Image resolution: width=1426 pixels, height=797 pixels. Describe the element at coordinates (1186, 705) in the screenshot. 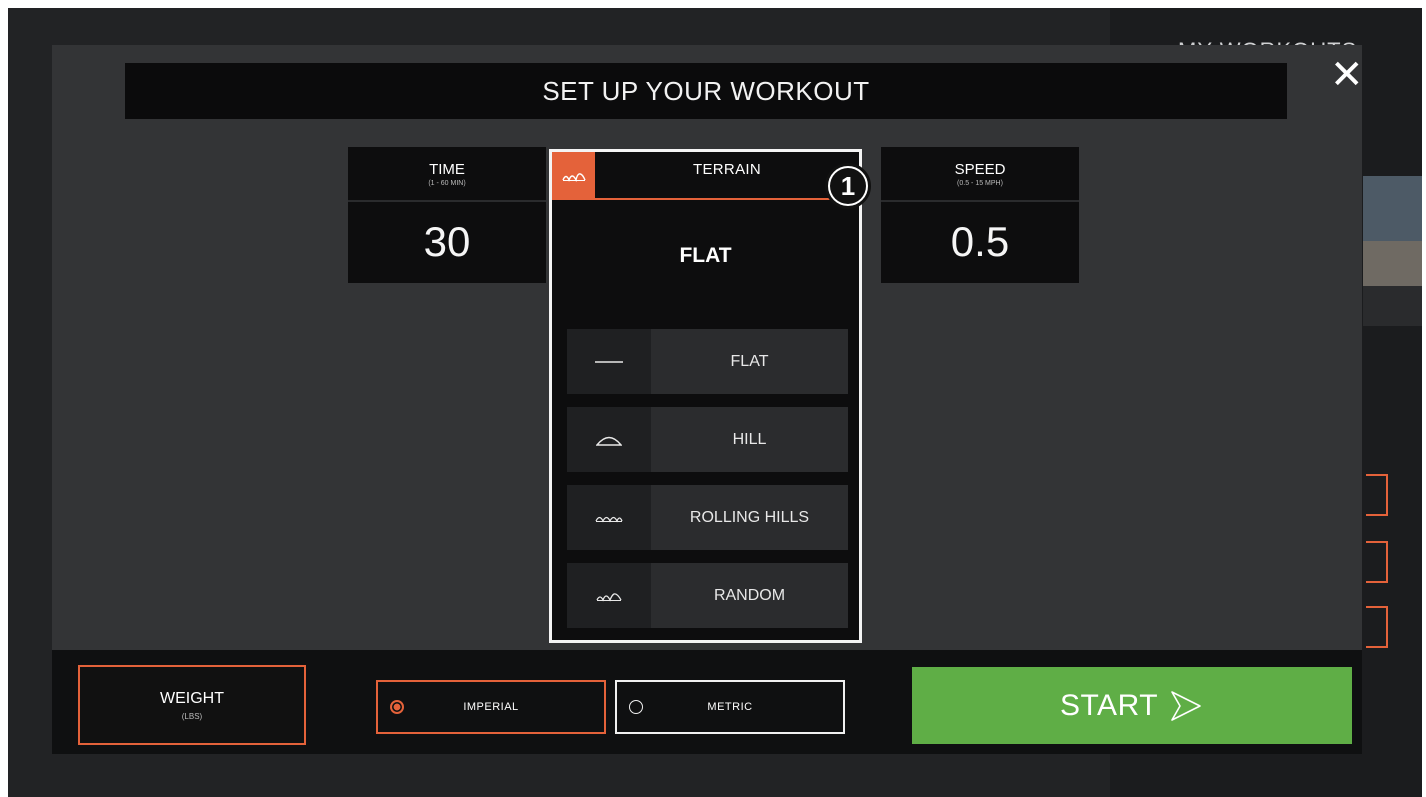

I see `play-arrow-icon` at that location.